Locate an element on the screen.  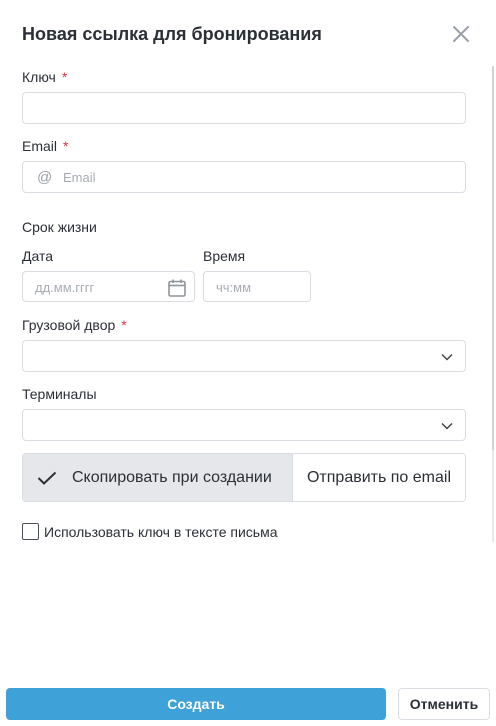
cancel-button: Отменить is located at coordinates (444, 704).